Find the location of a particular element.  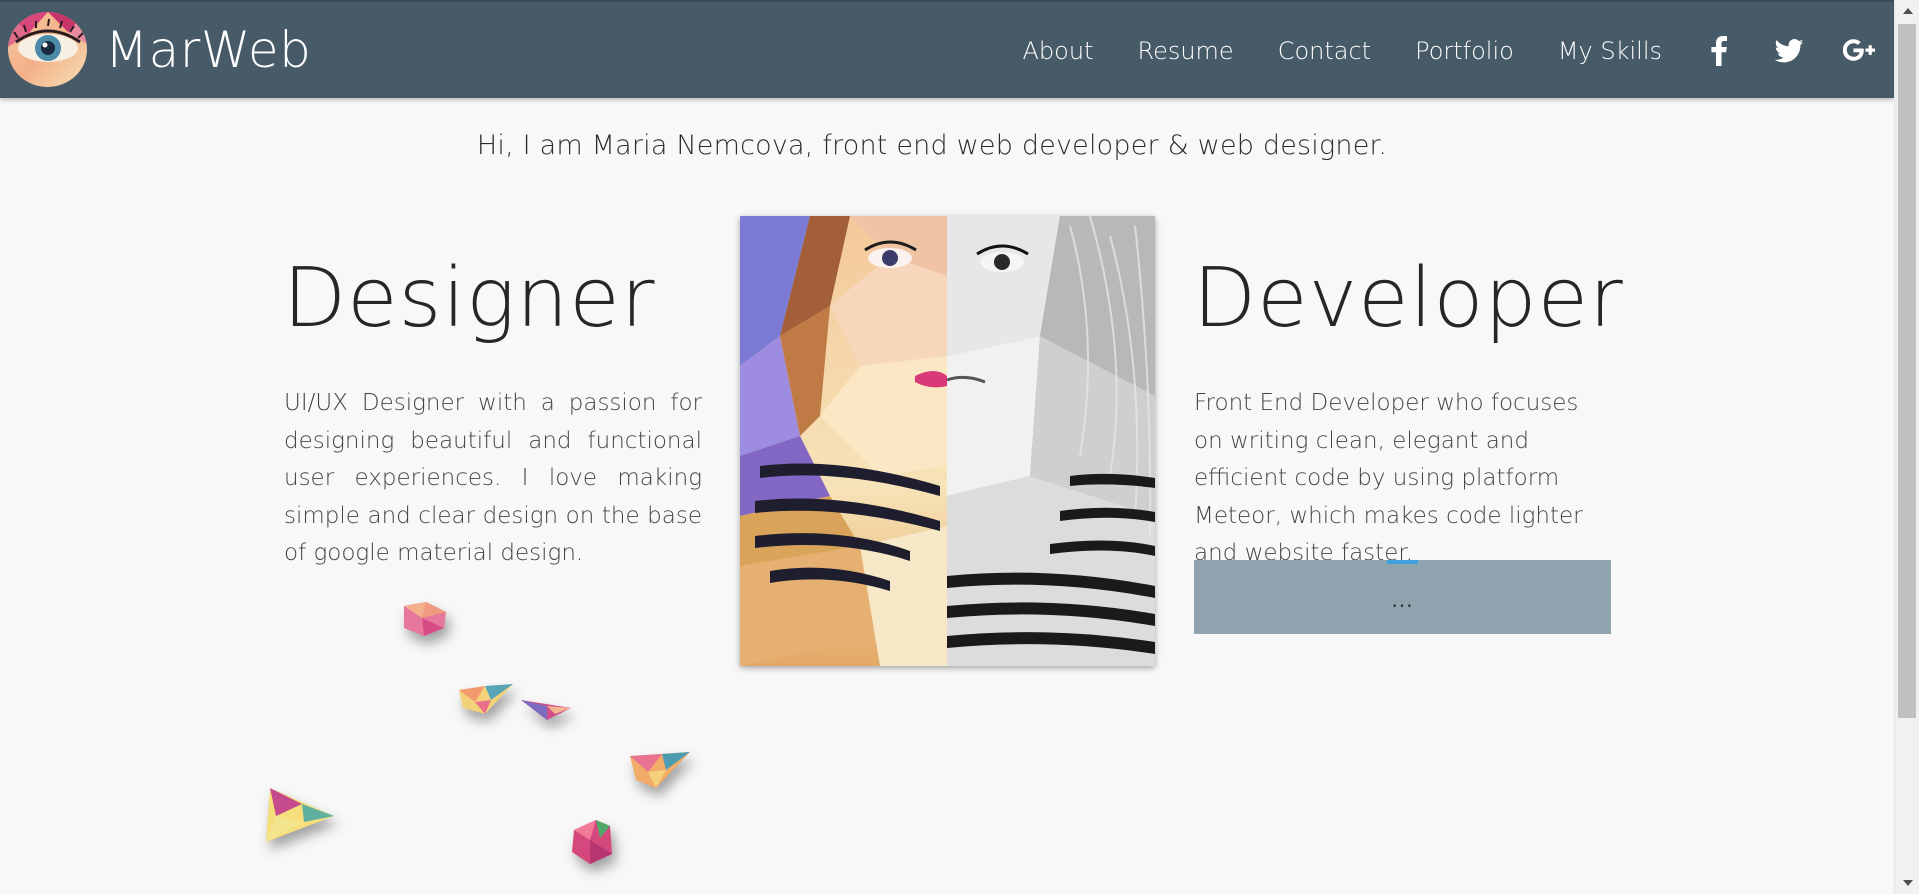

scroll-up-arrow-icon is located at coordinates (1907, 11).